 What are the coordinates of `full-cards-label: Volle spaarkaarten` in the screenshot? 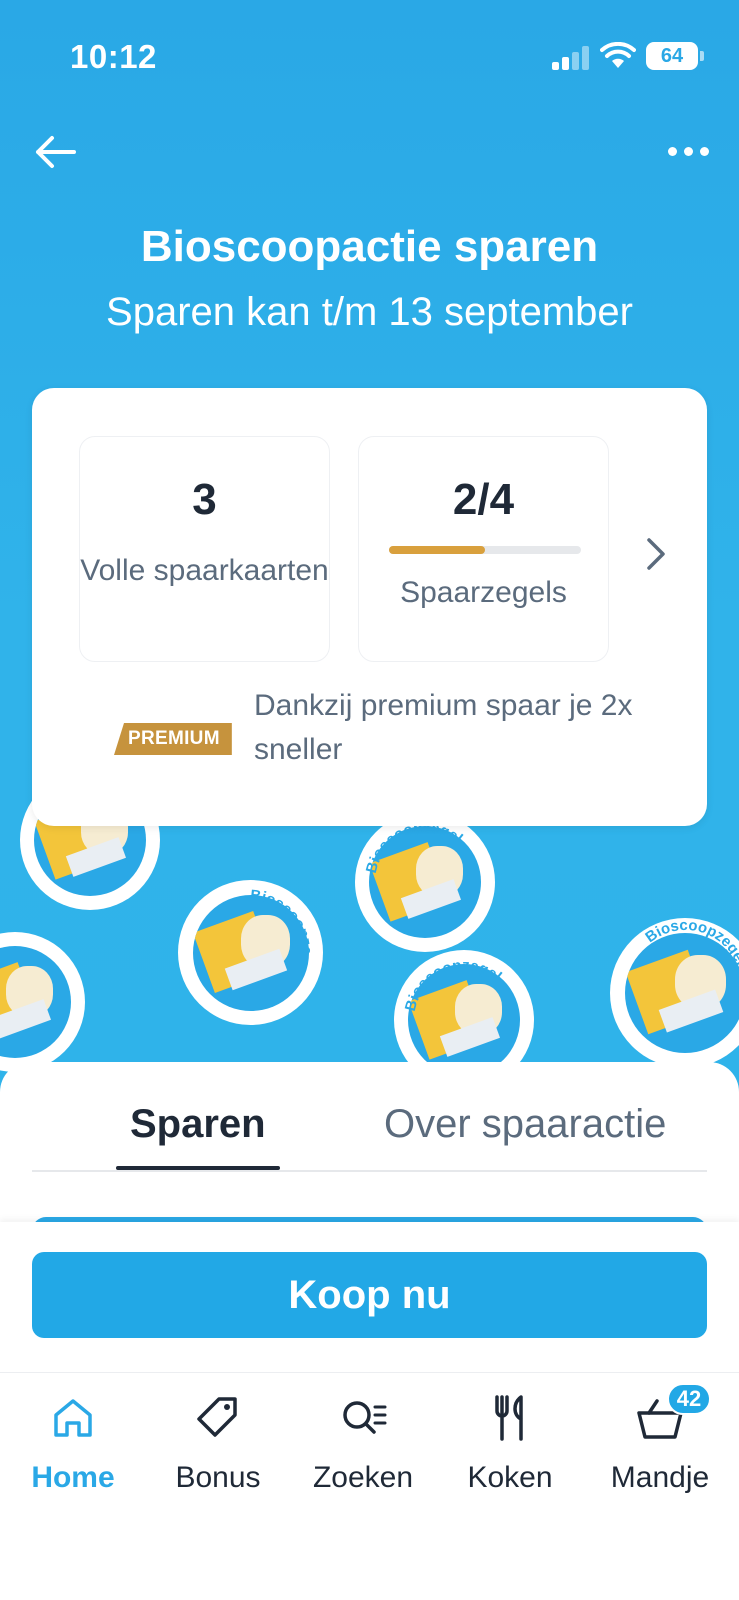 It's located at (204, 570).